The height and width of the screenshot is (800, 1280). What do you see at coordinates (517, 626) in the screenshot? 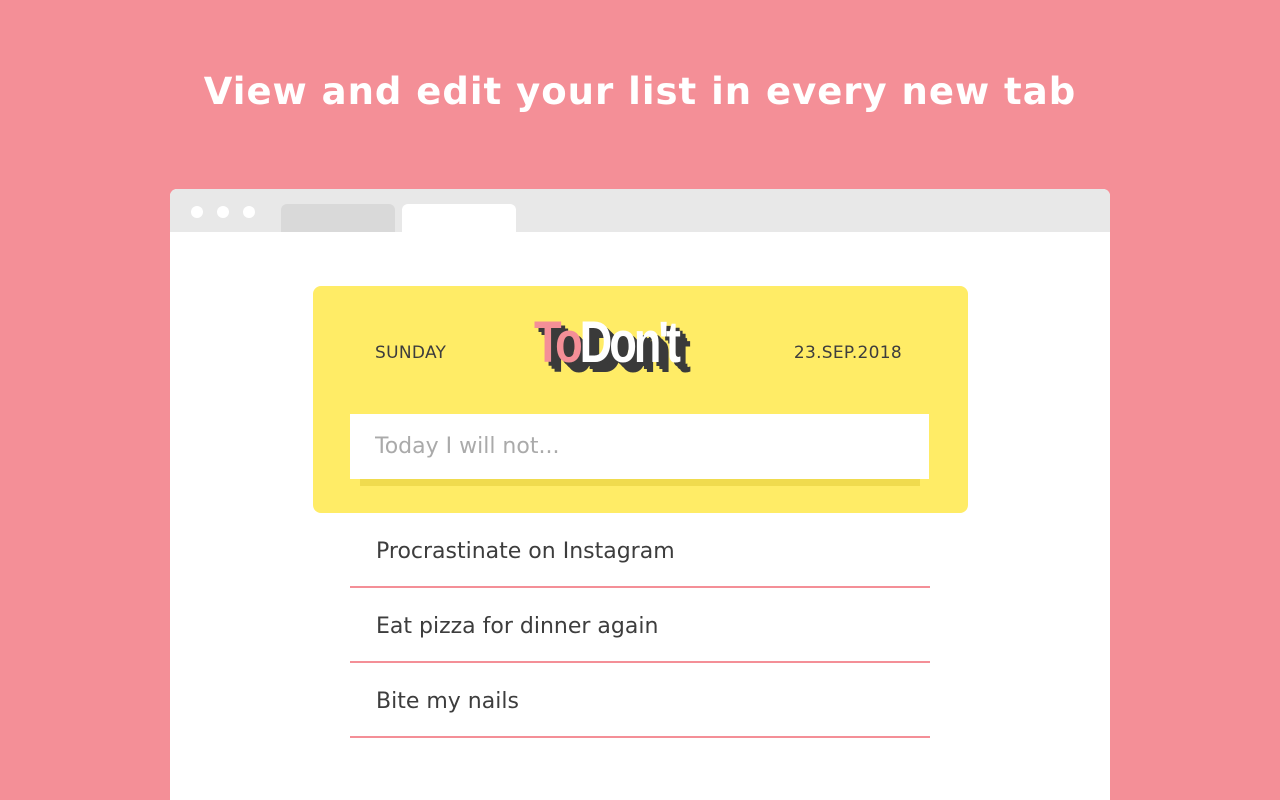
I see `list-item-text: Eat pizza for dinner again` at bounding box center [517, 626].